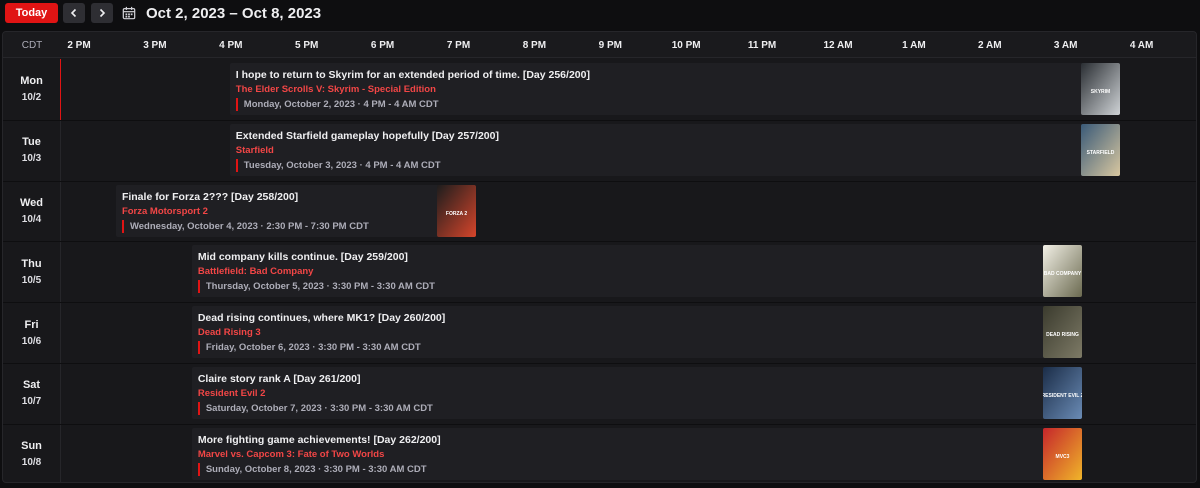 The image size is (1200, 488). I want to click on event-game-link: Battlefield: Bad Company, so click(256, 271).